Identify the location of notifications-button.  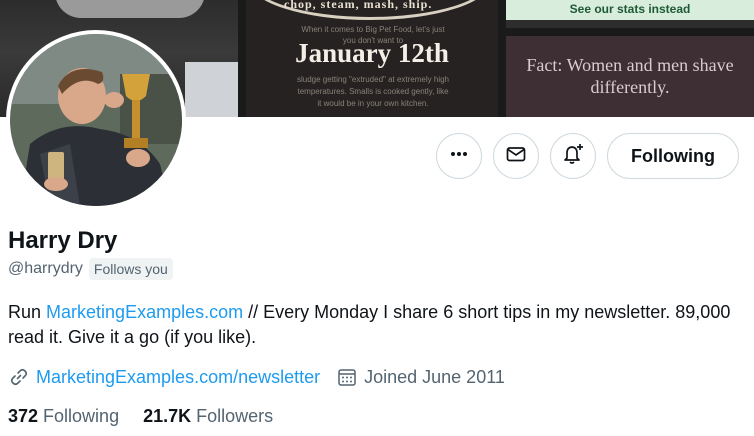
(573, 156).